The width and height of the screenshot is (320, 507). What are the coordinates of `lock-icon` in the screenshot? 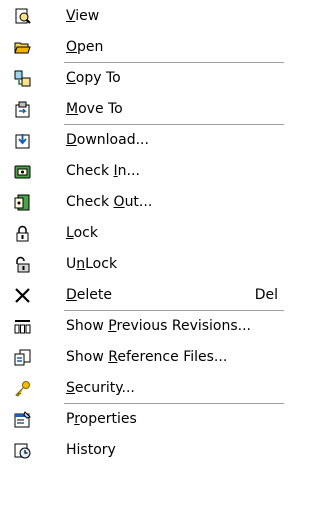 It's located at (22, 233).